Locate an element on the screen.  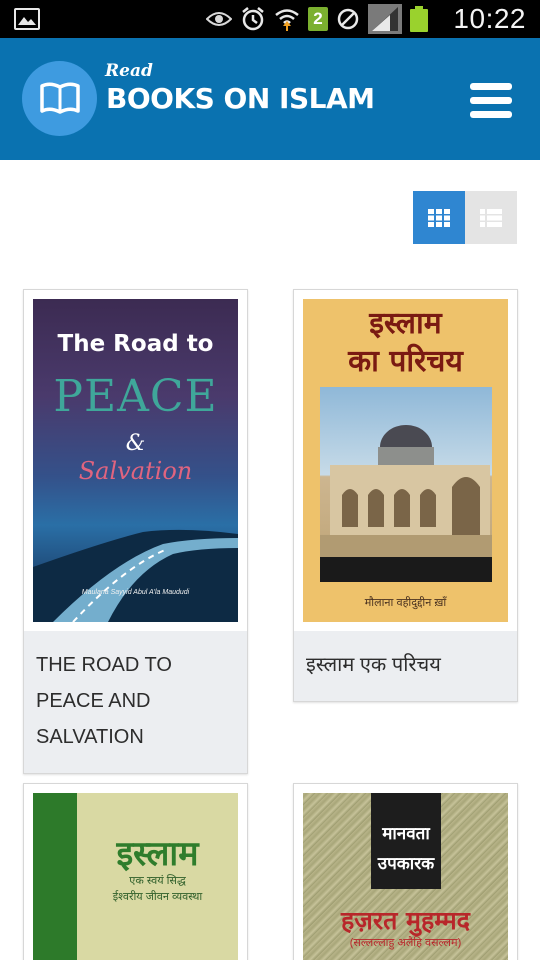
cover-line: उपकारक is located at coordinates (406, 864).